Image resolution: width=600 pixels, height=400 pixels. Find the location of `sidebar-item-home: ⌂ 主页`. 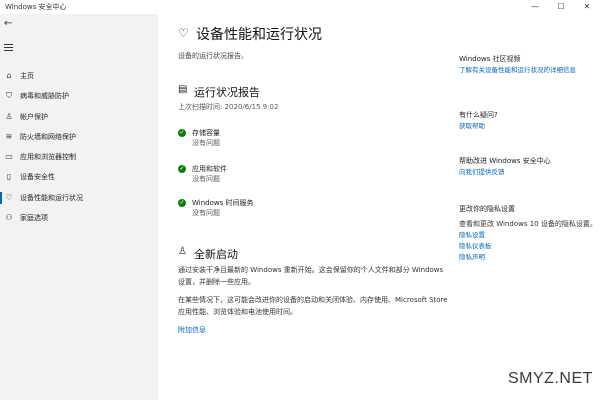

sidebar-item-home: ⌂ 主页 is located at coordinates (79, 76).